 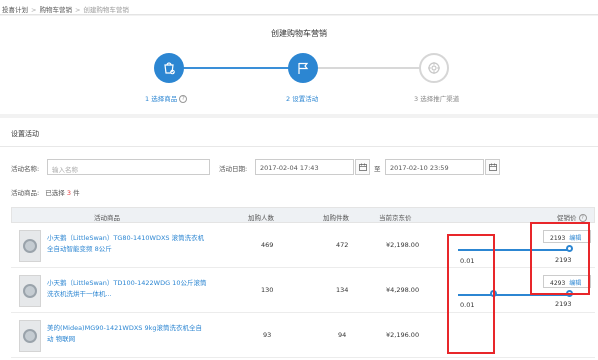 What do you see at coordinates (267, 290) in the screenshot?
I see `buyers-count: 130` at bounding box center [267, 290].